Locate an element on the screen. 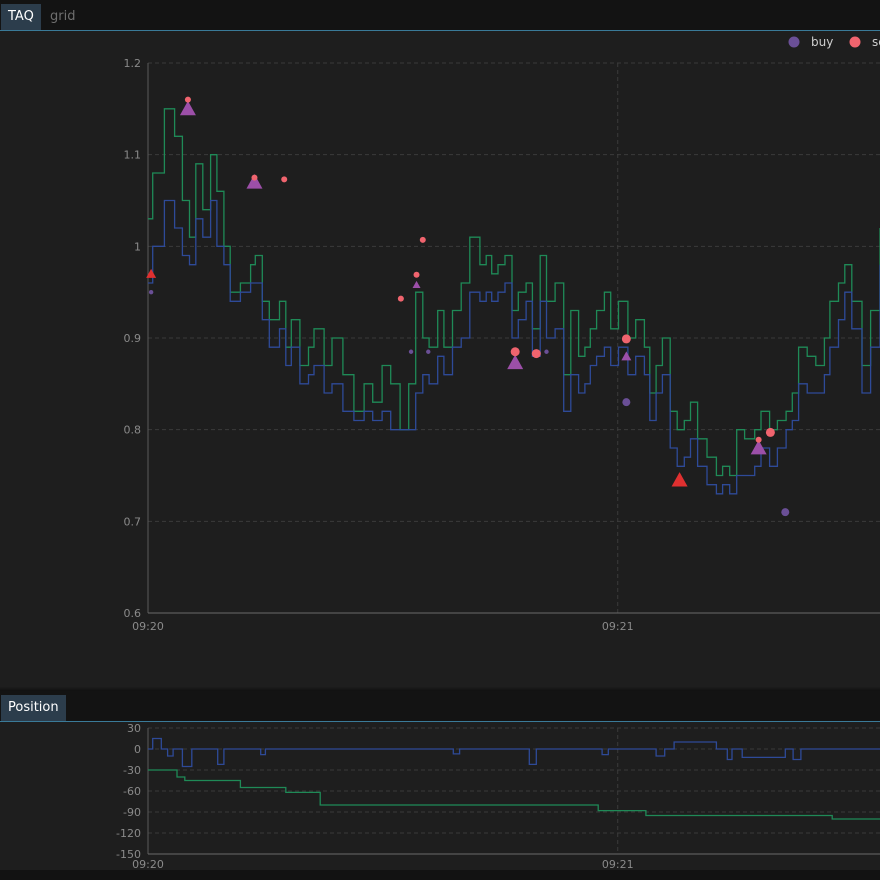 This screenshot has height=880, width=880. tab-grid: grid is located at coordinates (62, 17).